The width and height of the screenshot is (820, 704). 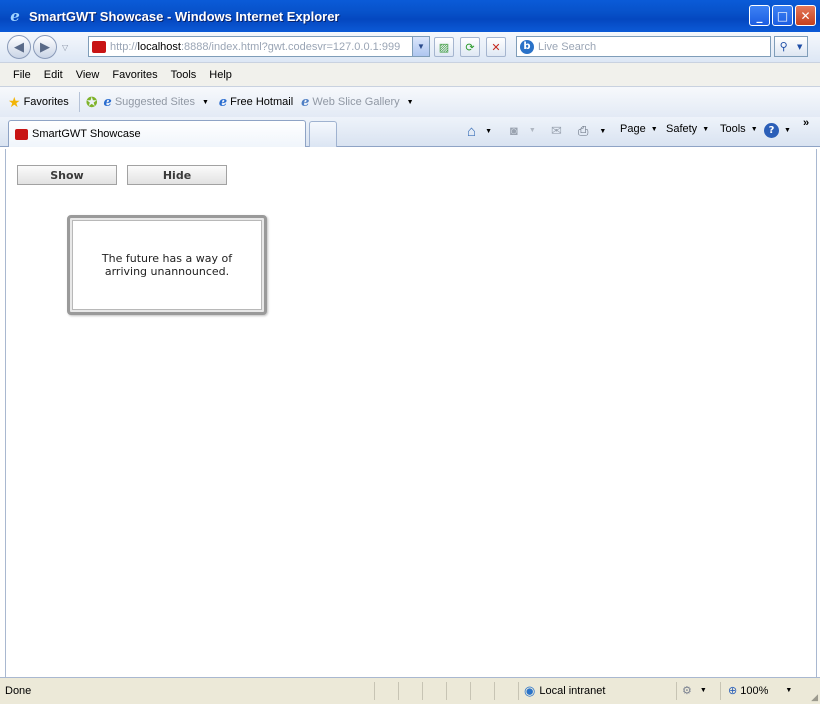 I want to click on suggested-sites-link: e Suggested Sites ▼, so click(x=156, y=102).